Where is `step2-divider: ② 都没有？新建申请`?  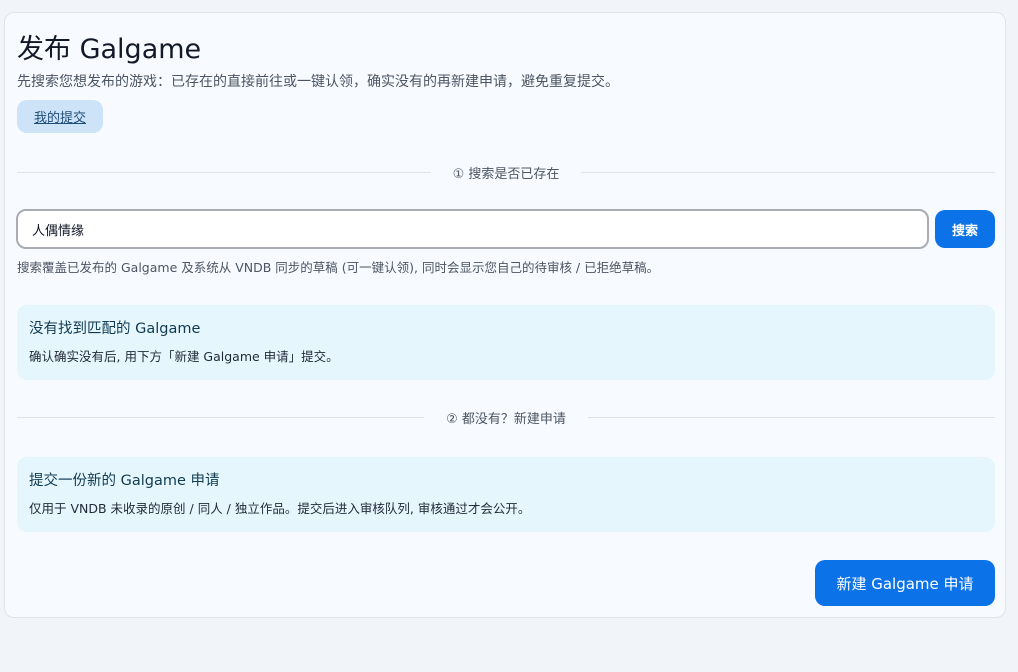 step2-divider: ② 都没有？新建申请 is located at coordinates (506, 417).